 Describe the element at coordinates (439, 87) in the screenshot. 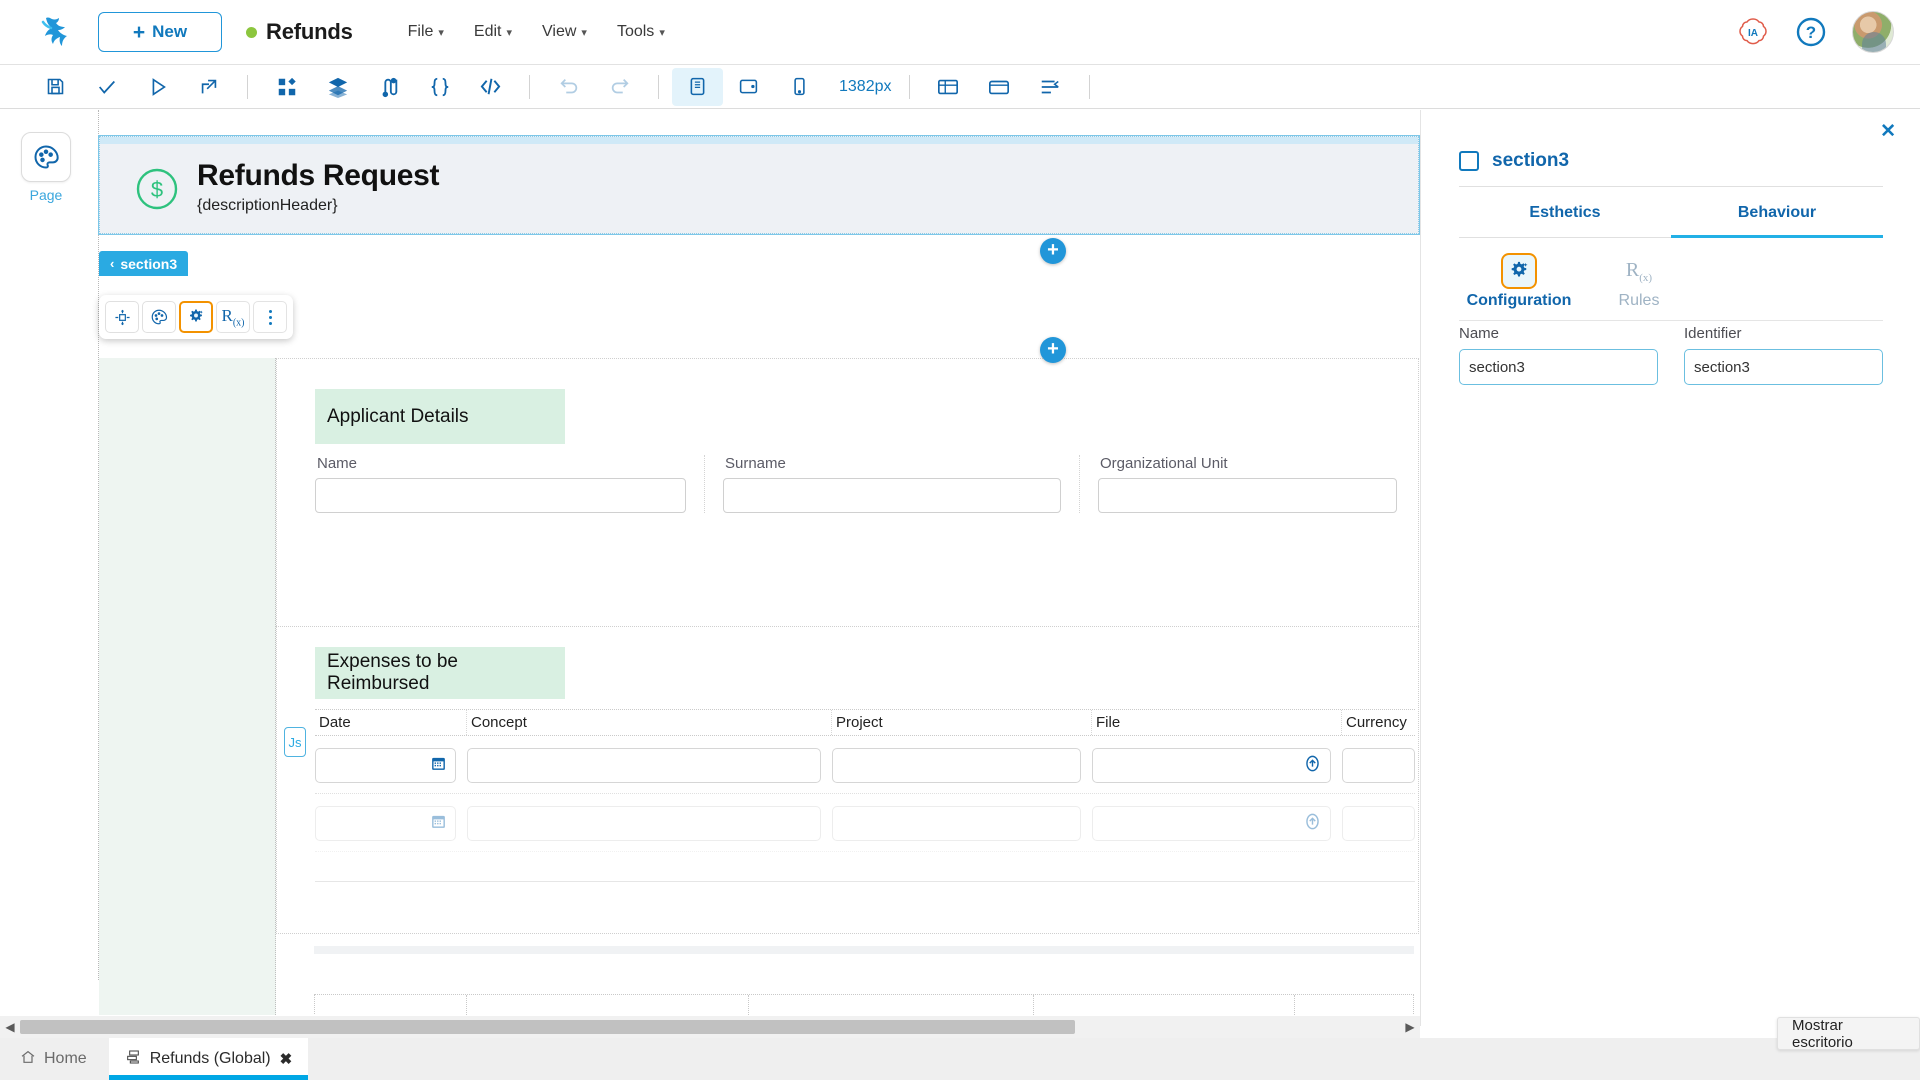

I see `braces-icon` at that location.